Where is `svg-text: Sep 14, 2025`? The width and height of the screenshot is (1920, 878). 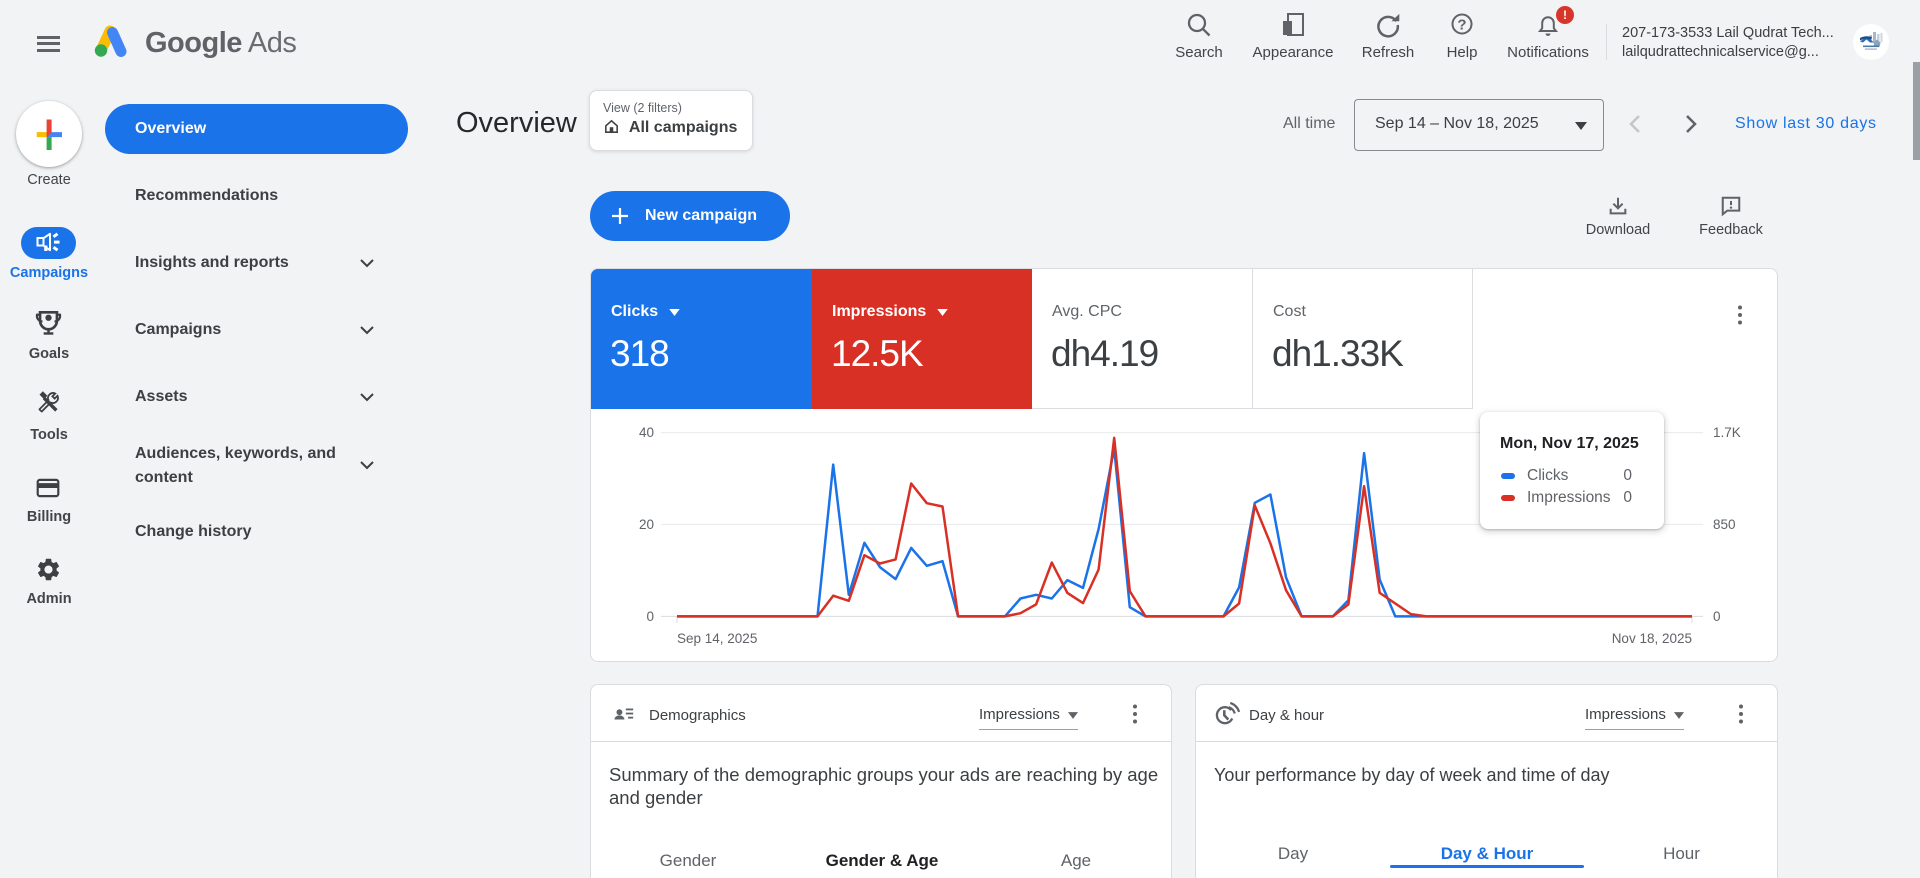 svg-text: Sep 14, 2025 is located at coordinates (717, 638).